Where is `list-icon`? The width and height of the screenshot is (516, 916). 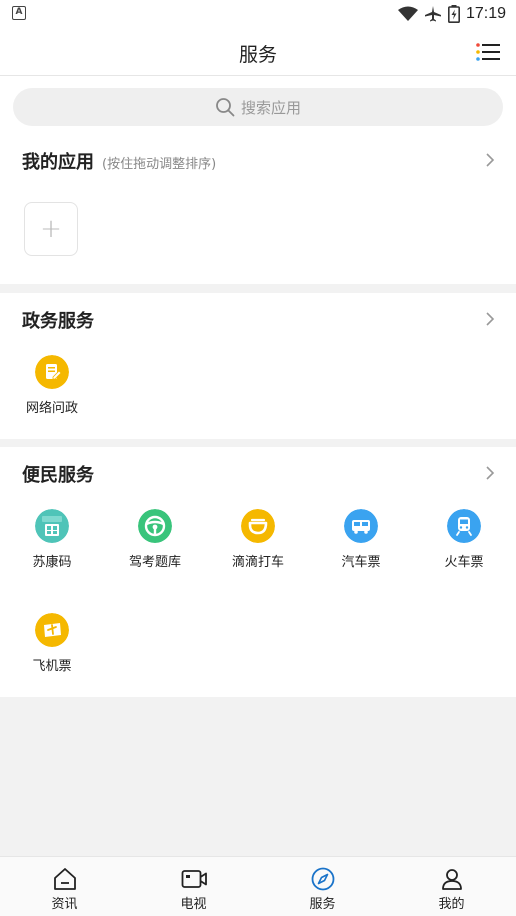 list-icon is located at coordinates (488, 52).